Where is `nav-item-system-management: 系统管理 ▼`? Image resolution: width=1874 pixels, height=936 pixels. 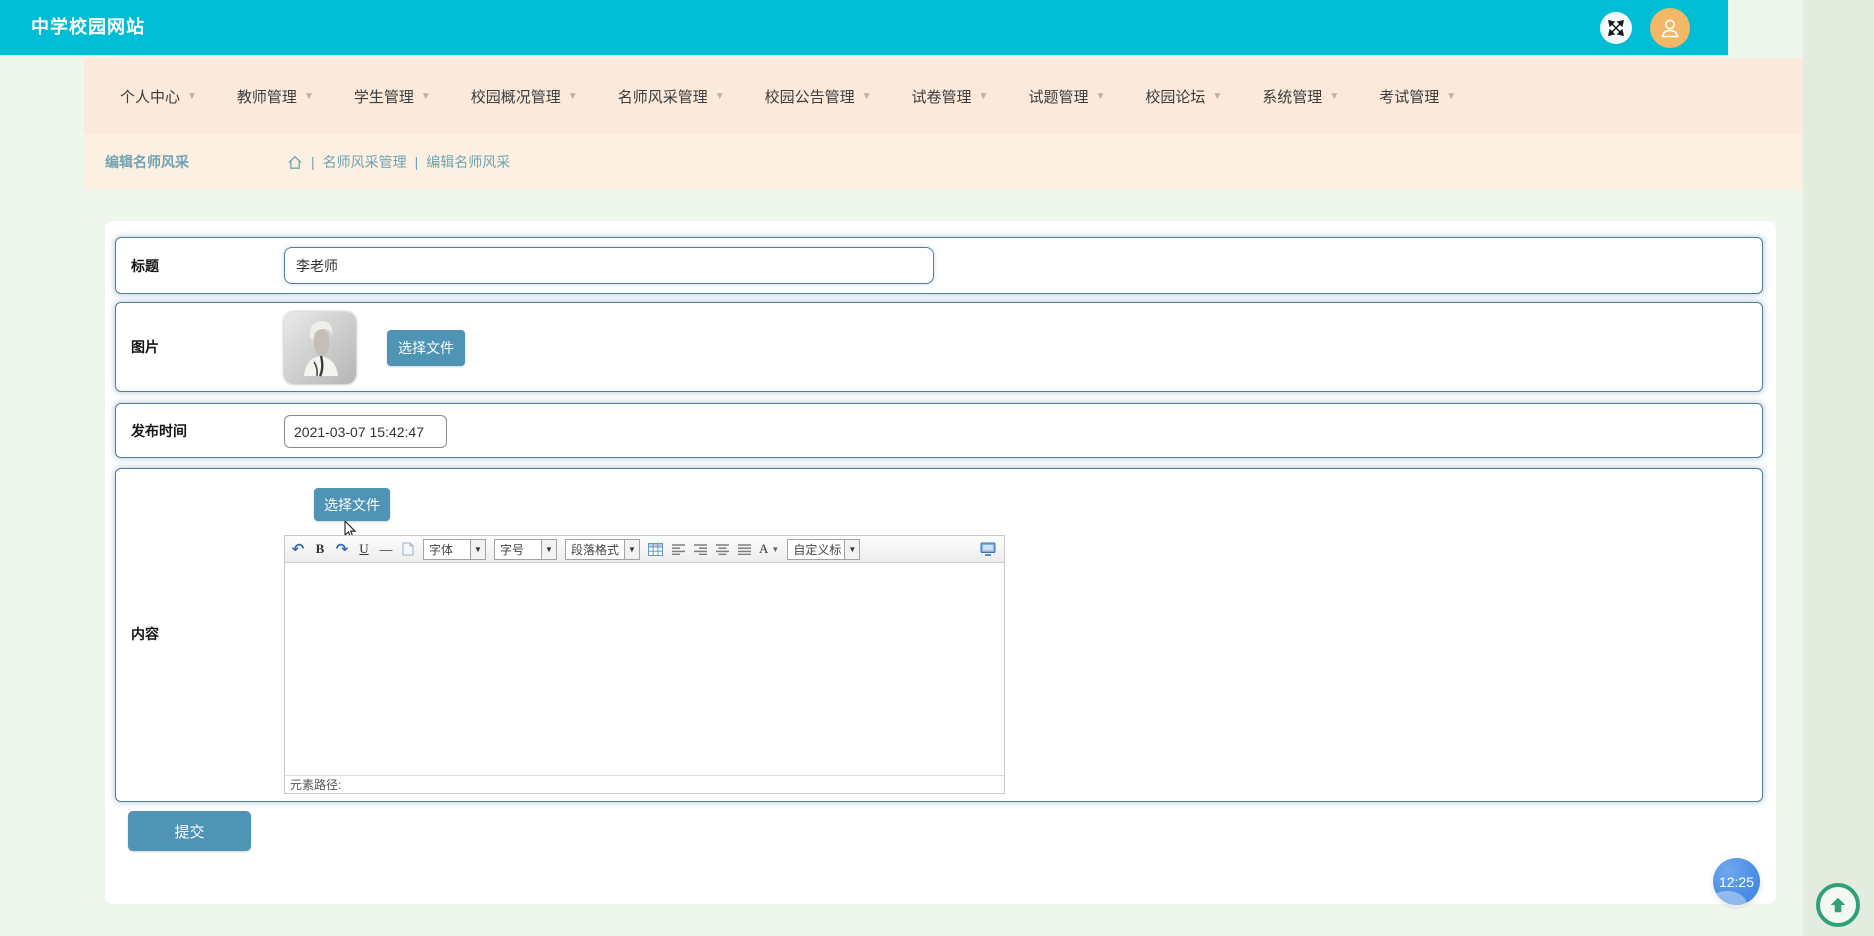 nav-item-system-management: 系统管理 ▼ is located at coordinates (1300, 96).